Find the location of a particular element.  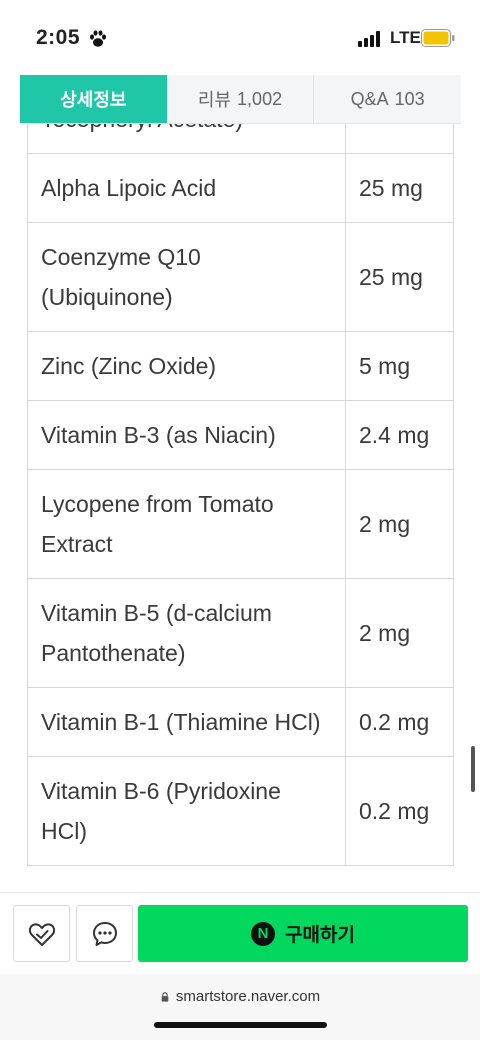

table-row: Lycopene from Tomato Extract 2 mg is located at coordinates (240, 524).